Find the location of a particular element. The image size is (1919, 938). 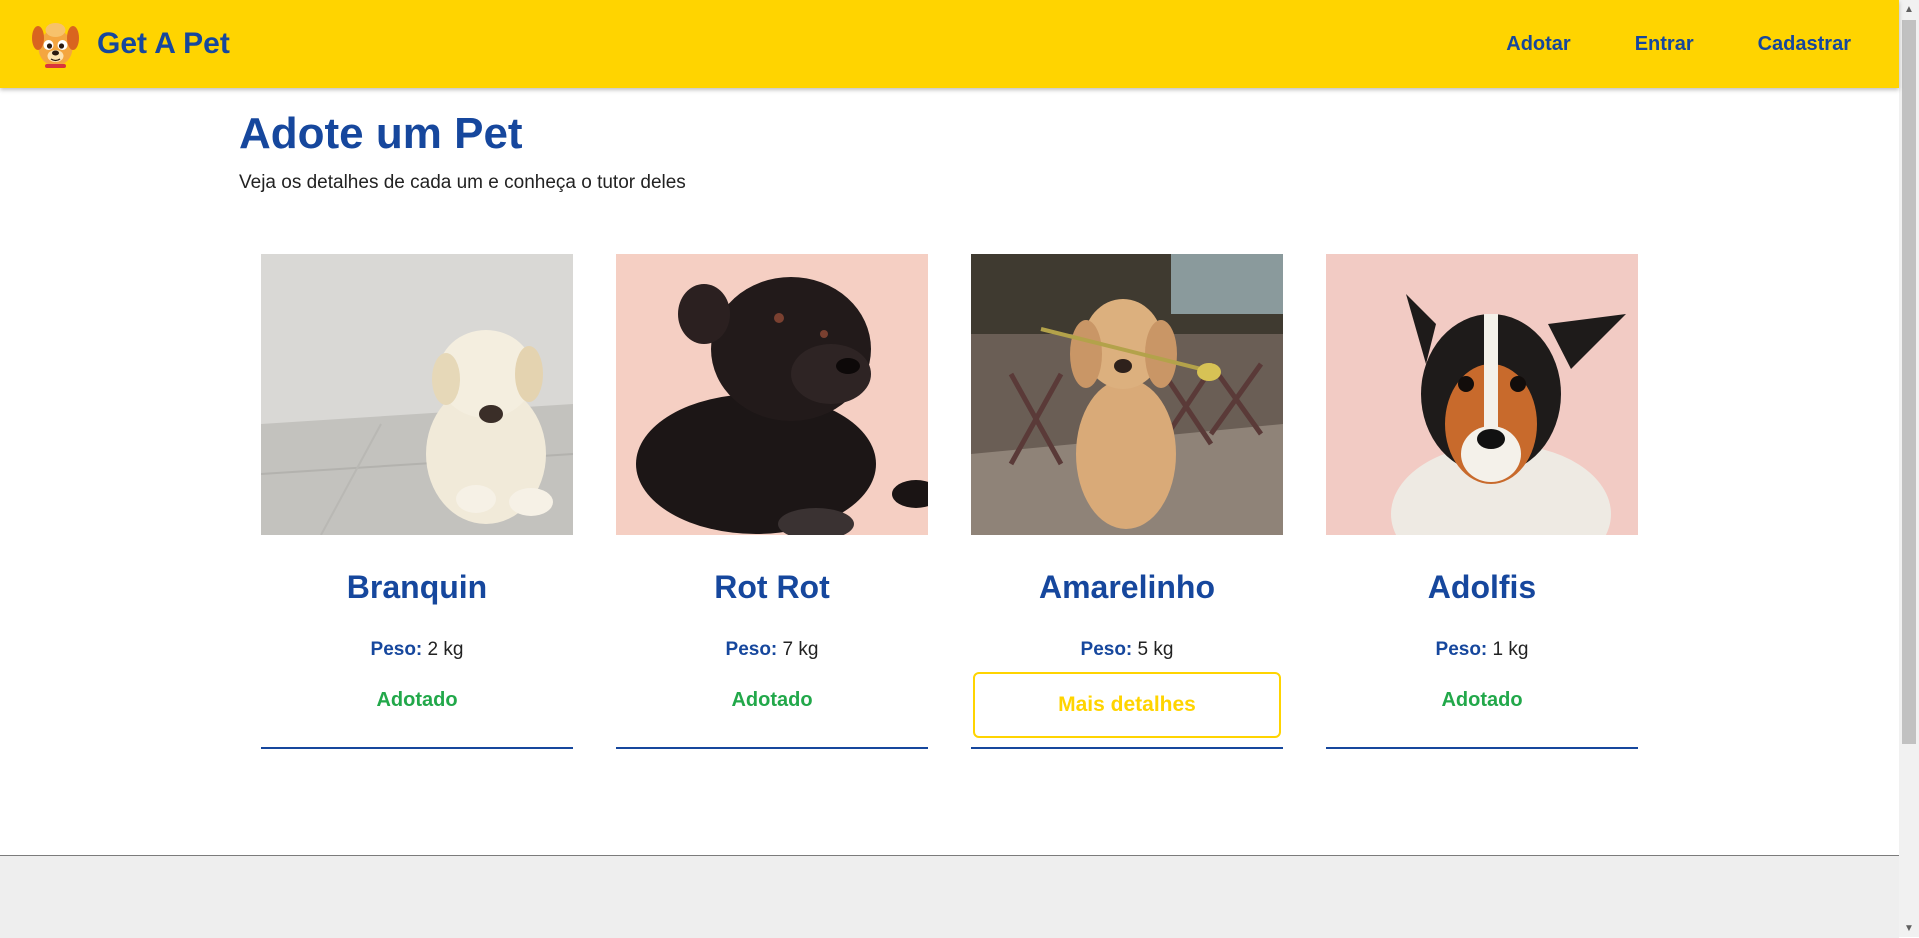

pet-card: Branquin Peso: 2 kg Adotado is located at coordinates (417, 501).